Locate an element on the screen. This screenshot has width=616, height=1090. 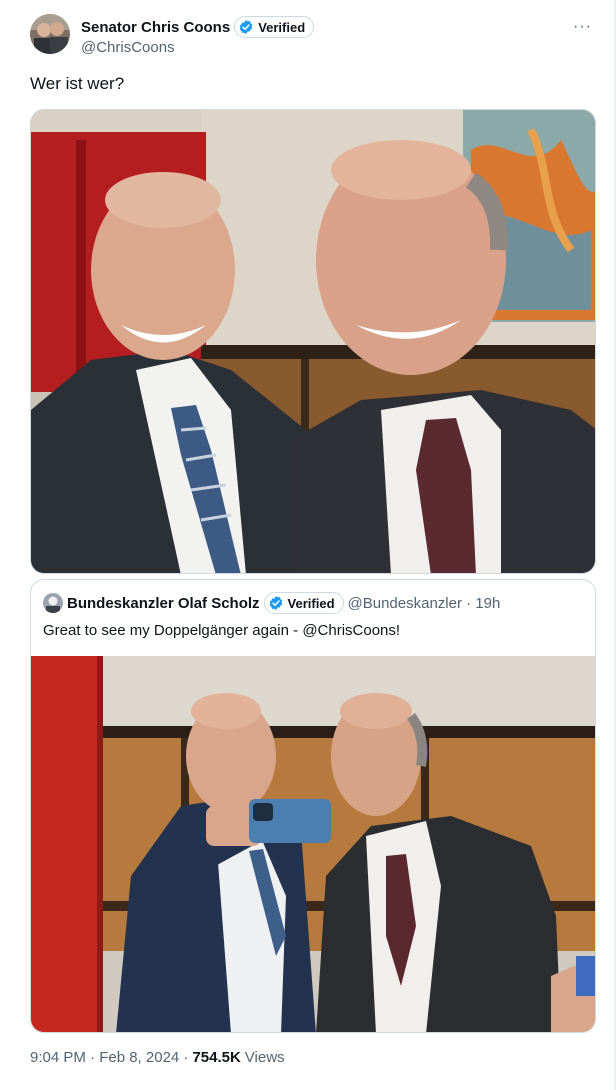
tweet-meta: 9:04 PM · Feb 8, 2024 · 754.5K Views is located at coordinates (157, 1057).